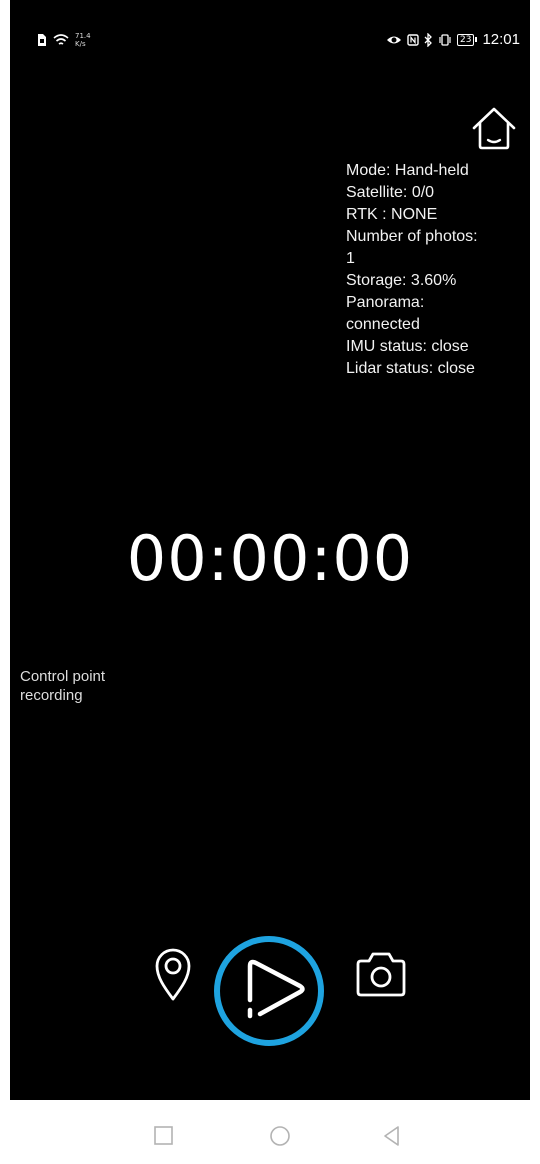 The image size is (540, 1164). What do you see at coordinates (476, 39) in the screenshot?
I see `battery-tip` at bounding box center [476, 39].